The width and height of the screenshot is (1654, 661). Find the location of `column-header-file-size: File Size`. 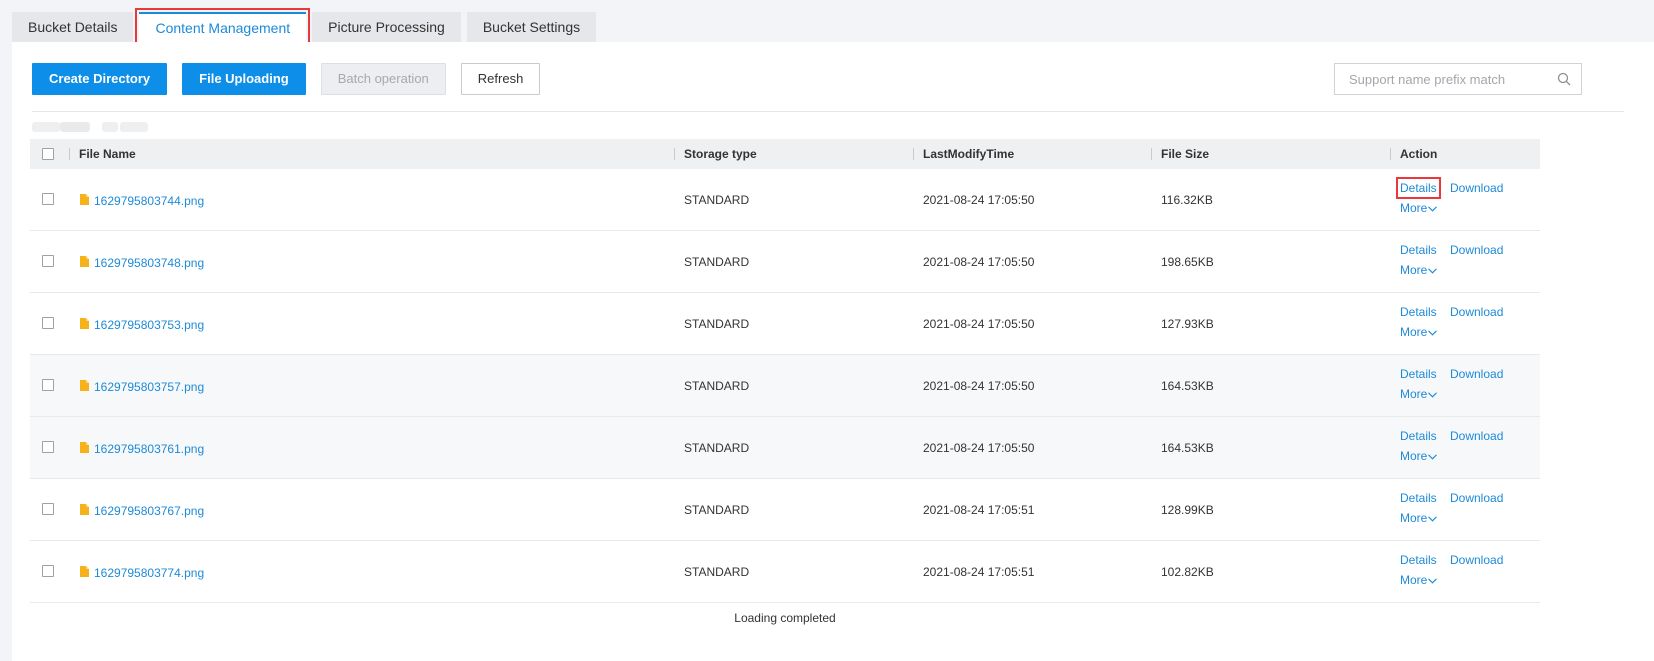

column-header-file-size: File Size is located at coordinates (1180, 154).